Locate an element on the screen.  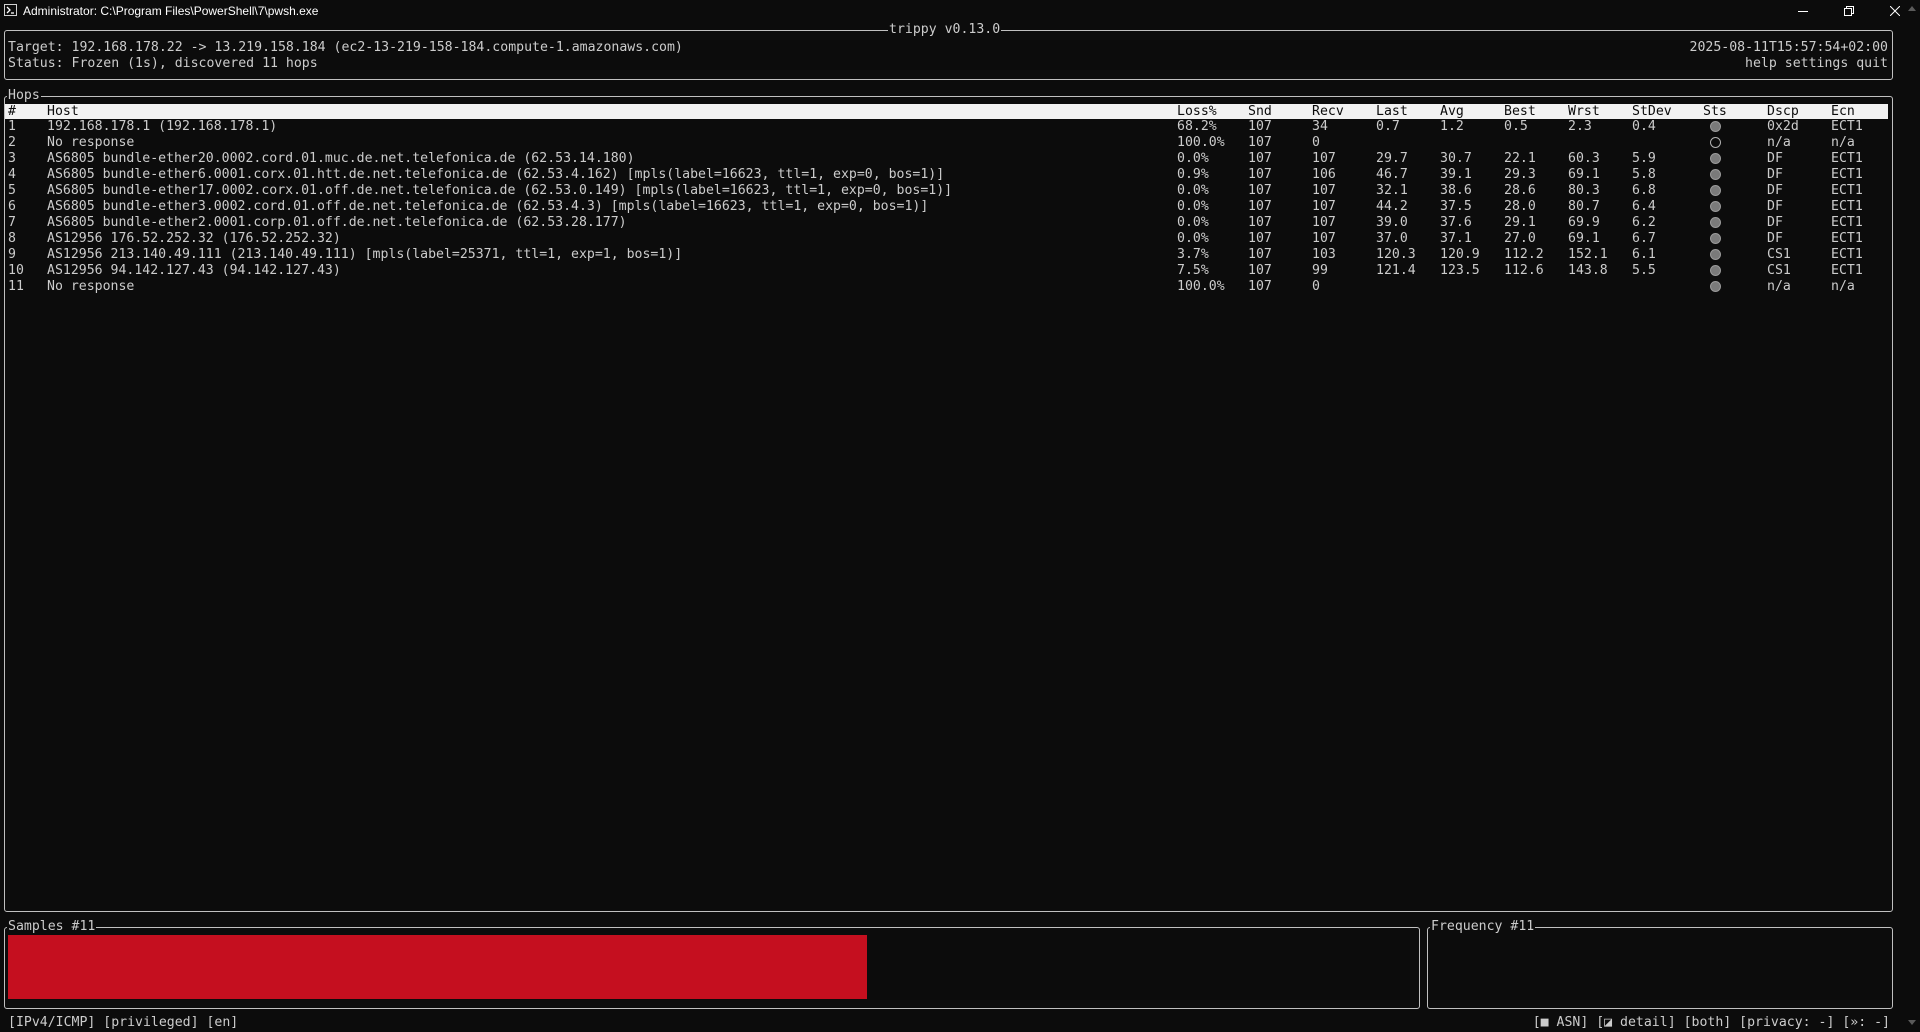
settings-link: settings is located at coordinates (1817, 63).